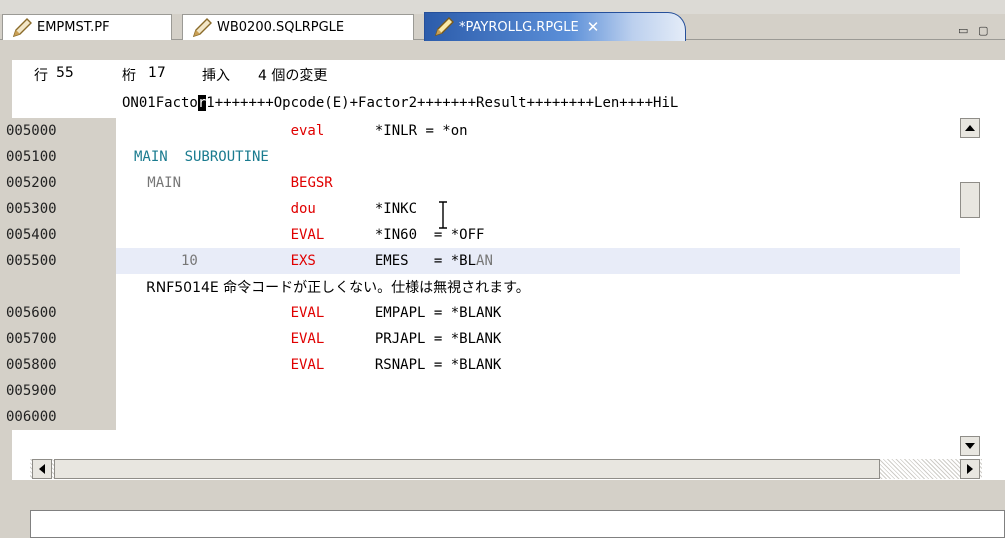  What do you see at coordinates (983, 30) in the screenshot?
I see `maximize-icon: ▢` at bounding box center [983, 30].